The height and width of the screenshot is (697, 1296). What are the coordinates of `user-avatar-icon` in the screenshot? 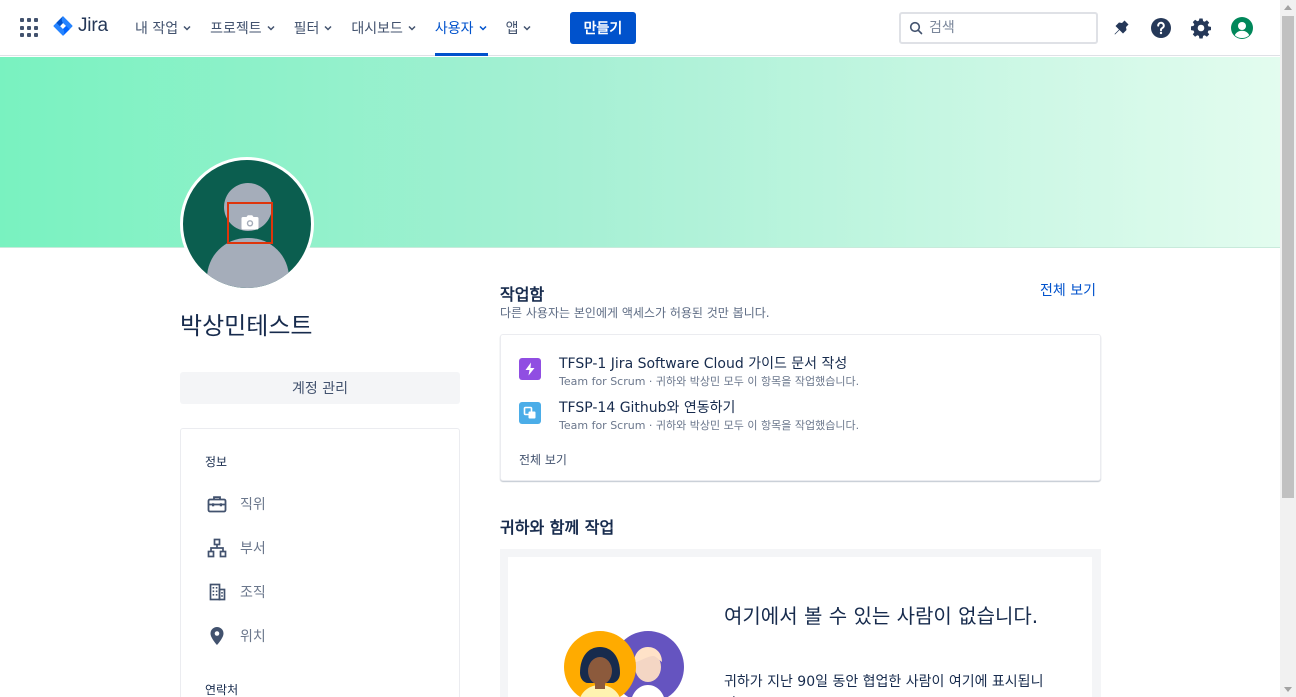 It's located at (1242, 28).